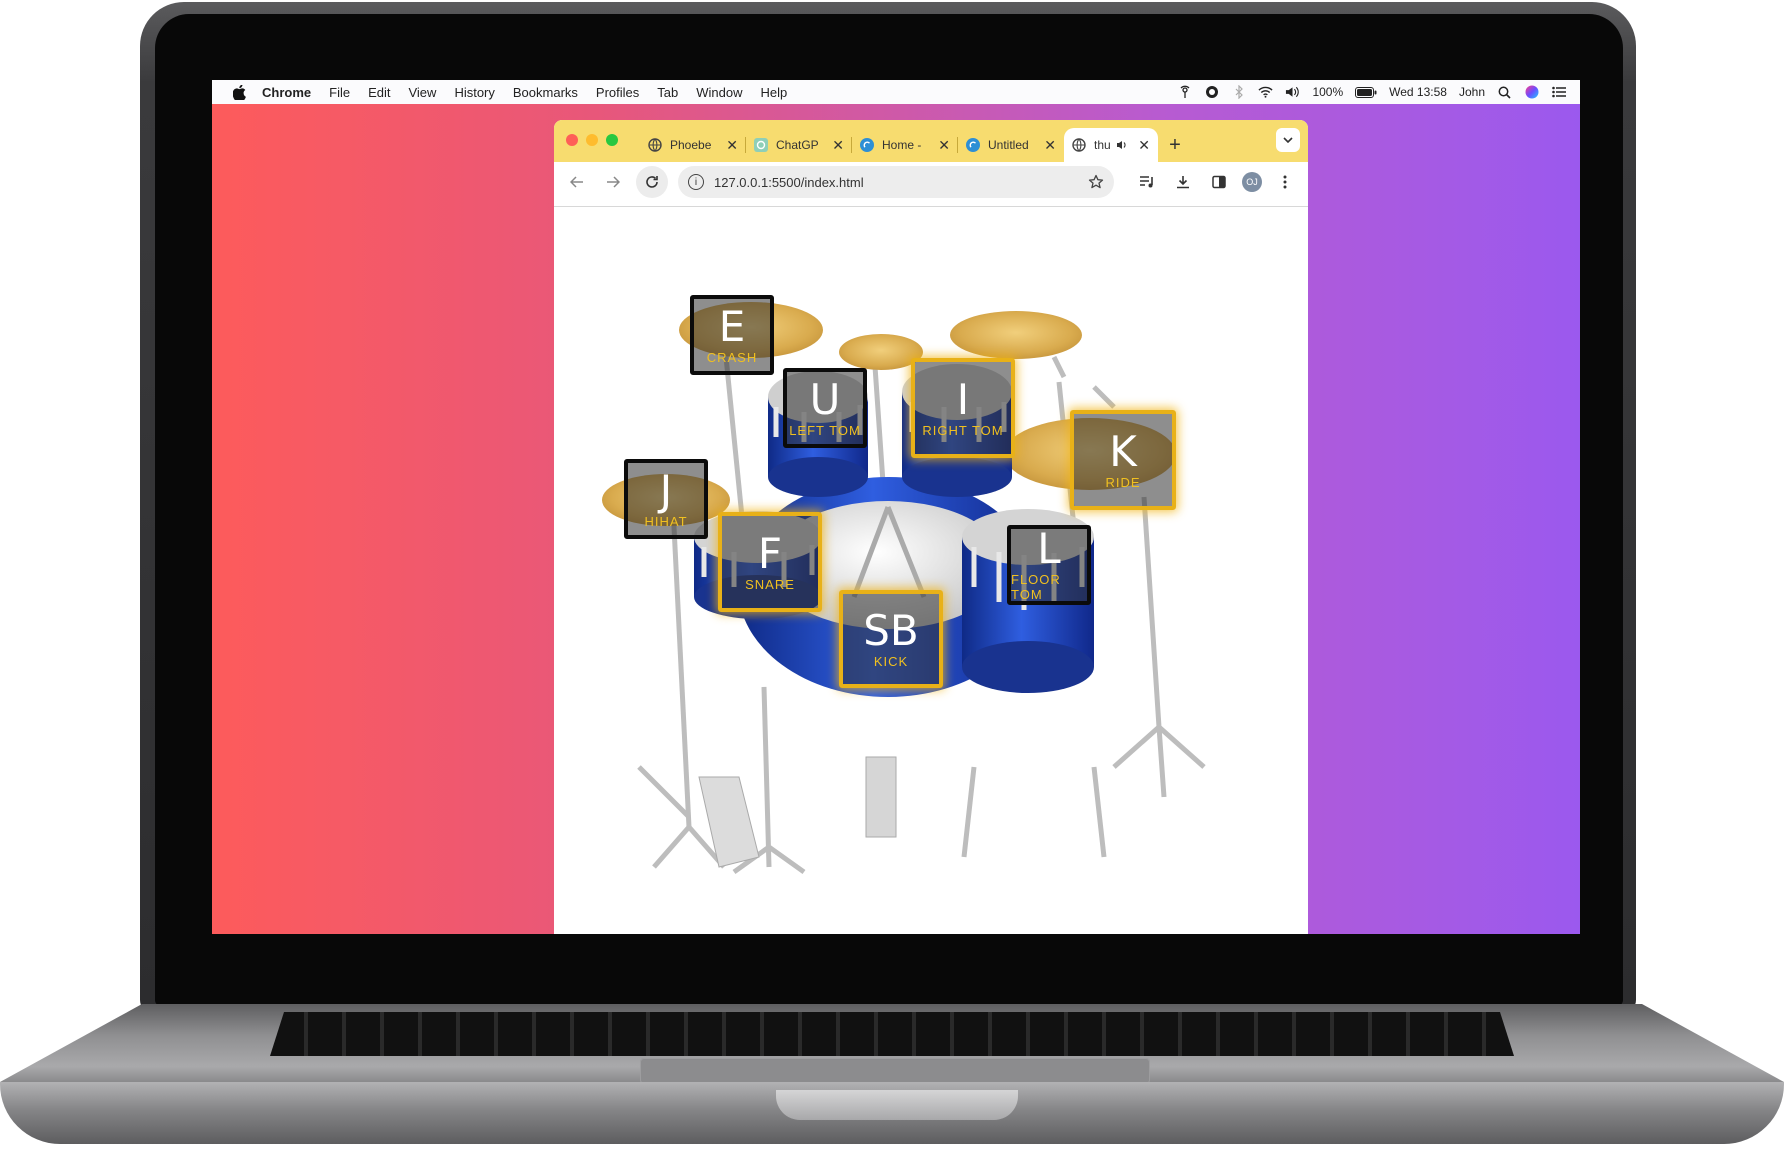  I want to click on more-menu-icon, so click(1285, 182).